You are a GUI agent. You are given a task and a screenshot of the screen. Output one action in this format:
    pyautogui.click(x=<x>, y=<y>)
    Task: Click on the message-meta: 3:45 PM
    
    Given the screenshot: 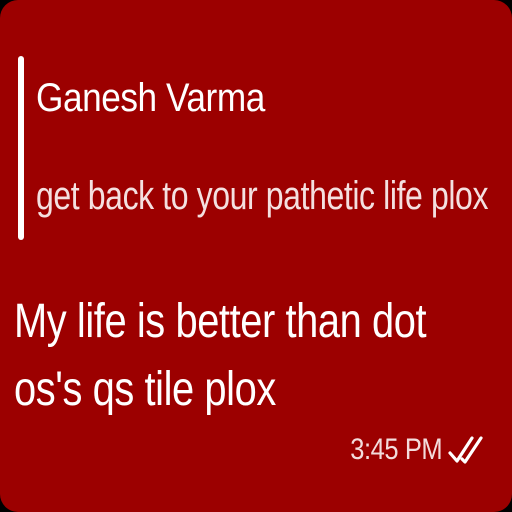 What is the action you would take?
    pyautogui.click(x=410, y=450)
    